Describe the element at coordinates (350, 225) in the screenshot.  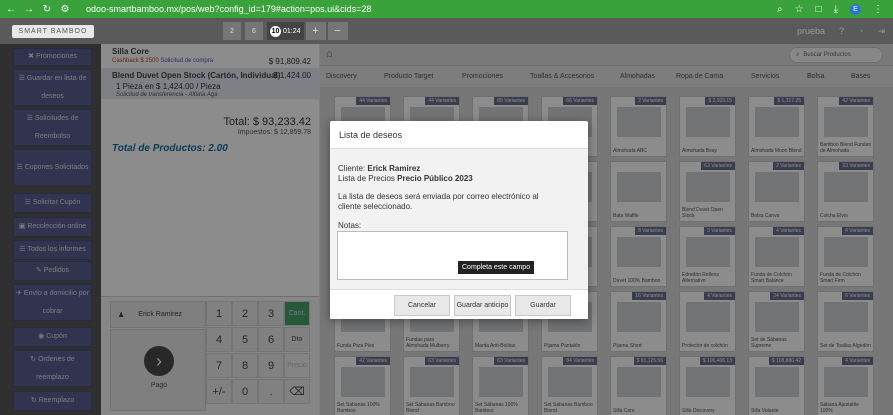
I see `notes-label: Notas:` at that location.